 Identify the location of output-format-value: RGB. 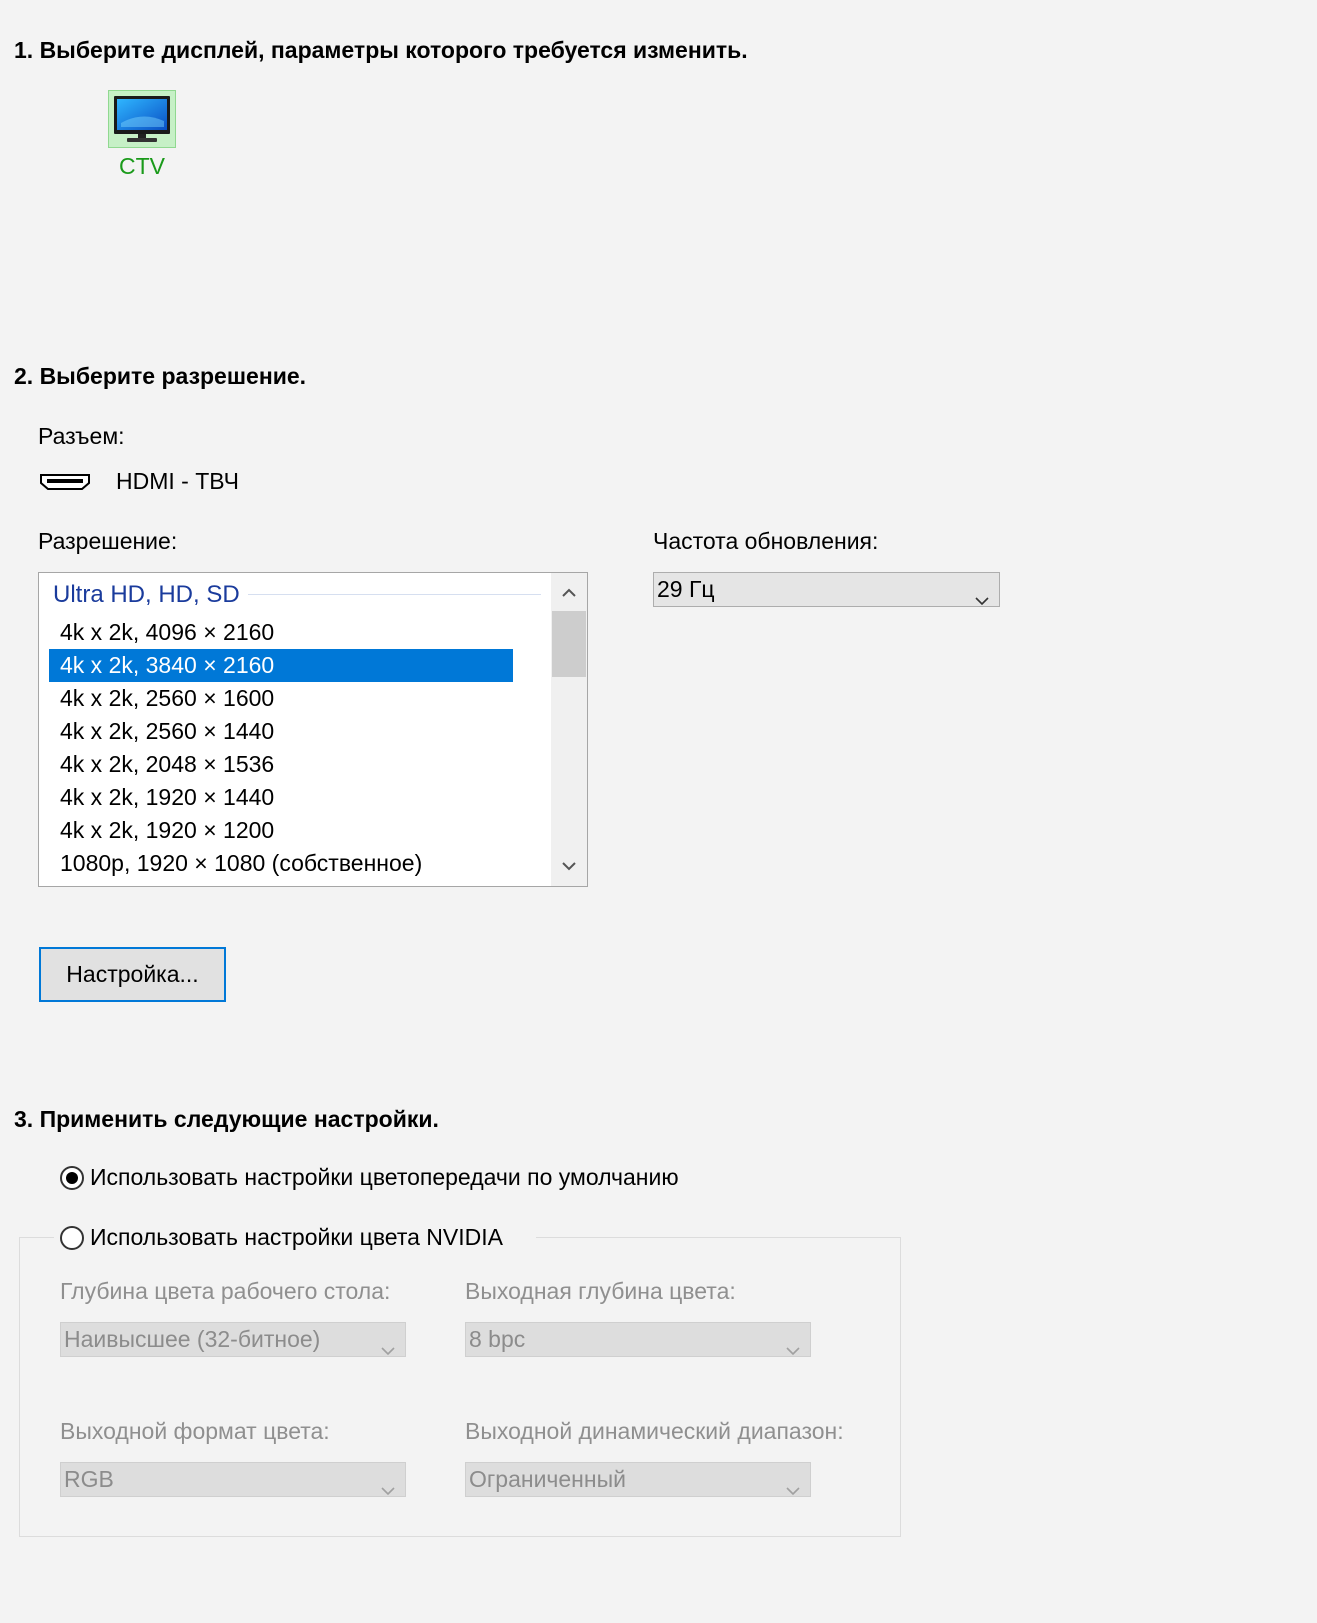
(89, 1479).